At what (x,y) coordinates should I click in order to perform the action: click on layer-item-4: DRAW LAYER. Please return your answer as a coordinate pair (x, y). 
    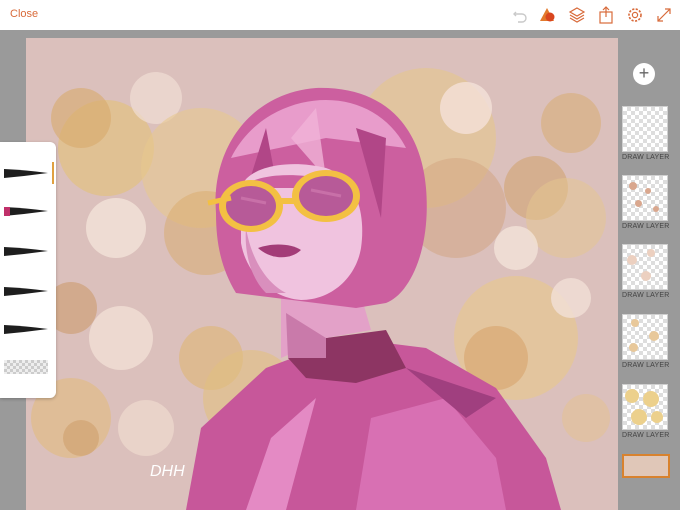
    Looking at the image, I should click on (646, 341).